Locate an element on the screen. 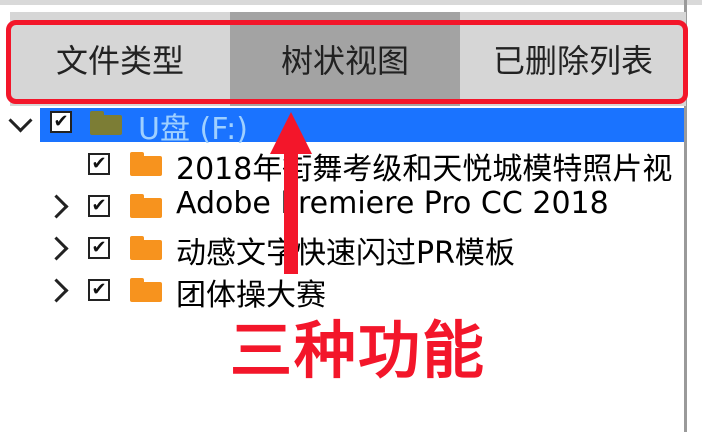 This screenshot has height=432, width=702. tree-item-label: 2018年街舞考级和天悦城模特照片视 is located at coordinates (424, 169).